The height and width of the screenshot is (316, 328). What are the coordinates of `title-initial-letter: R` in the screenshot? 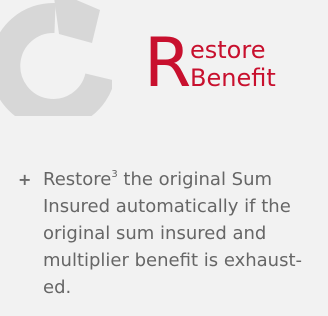 It's located at (168, 63).